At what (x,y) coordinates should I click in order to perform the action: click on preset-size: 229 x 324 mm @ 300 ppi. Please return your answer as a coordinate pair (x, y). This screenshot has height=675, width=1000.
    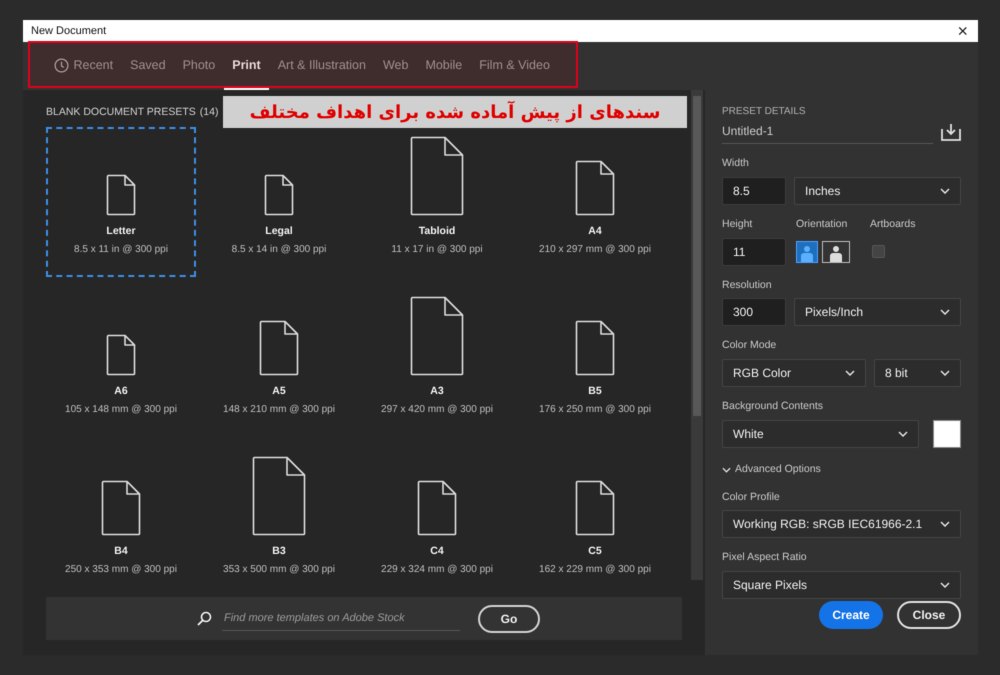
    Looking at the image, I should click on (437, 570).